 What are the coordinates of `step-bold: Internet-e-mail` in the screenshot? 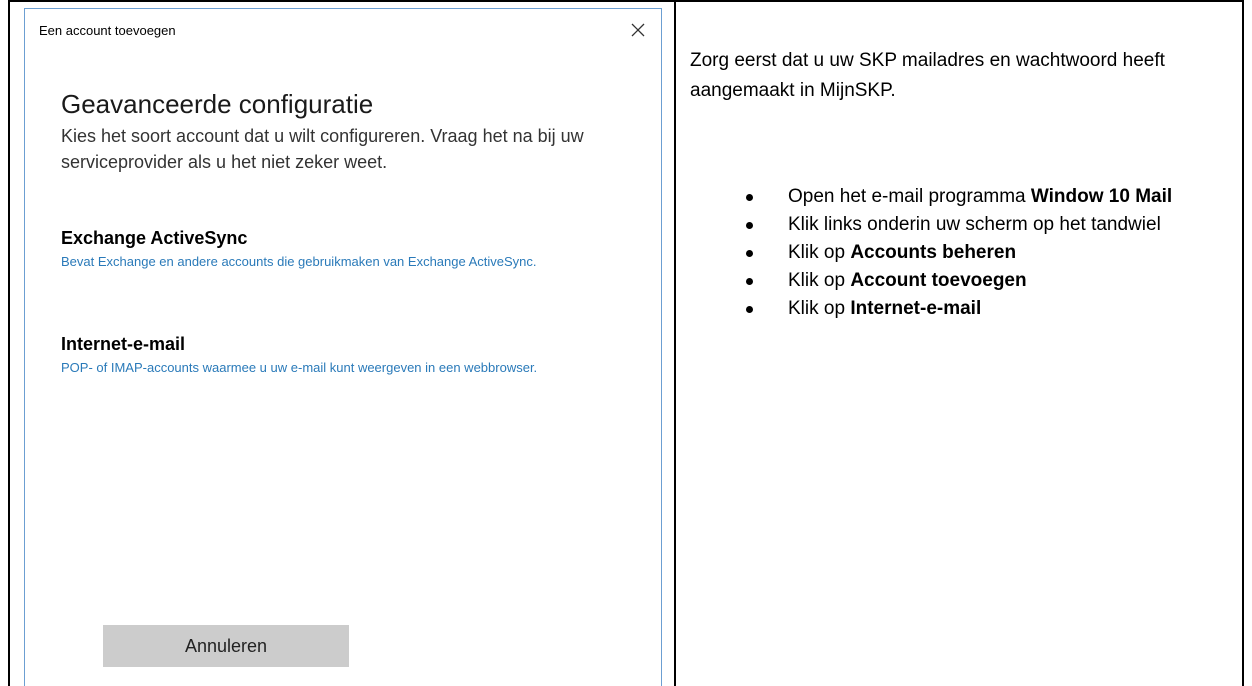 It's located at (916, 308).